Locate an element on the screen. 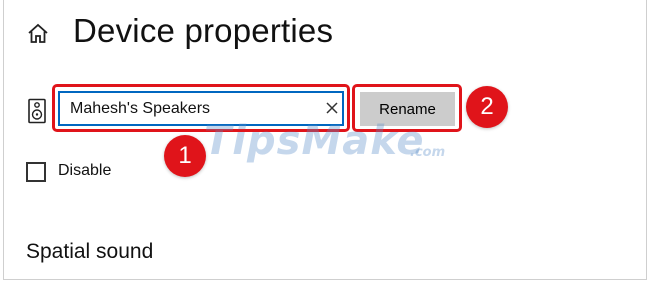 This screenshot has width=650, height=283. watermark-suffix: .com is located at coordinates (428, 152).